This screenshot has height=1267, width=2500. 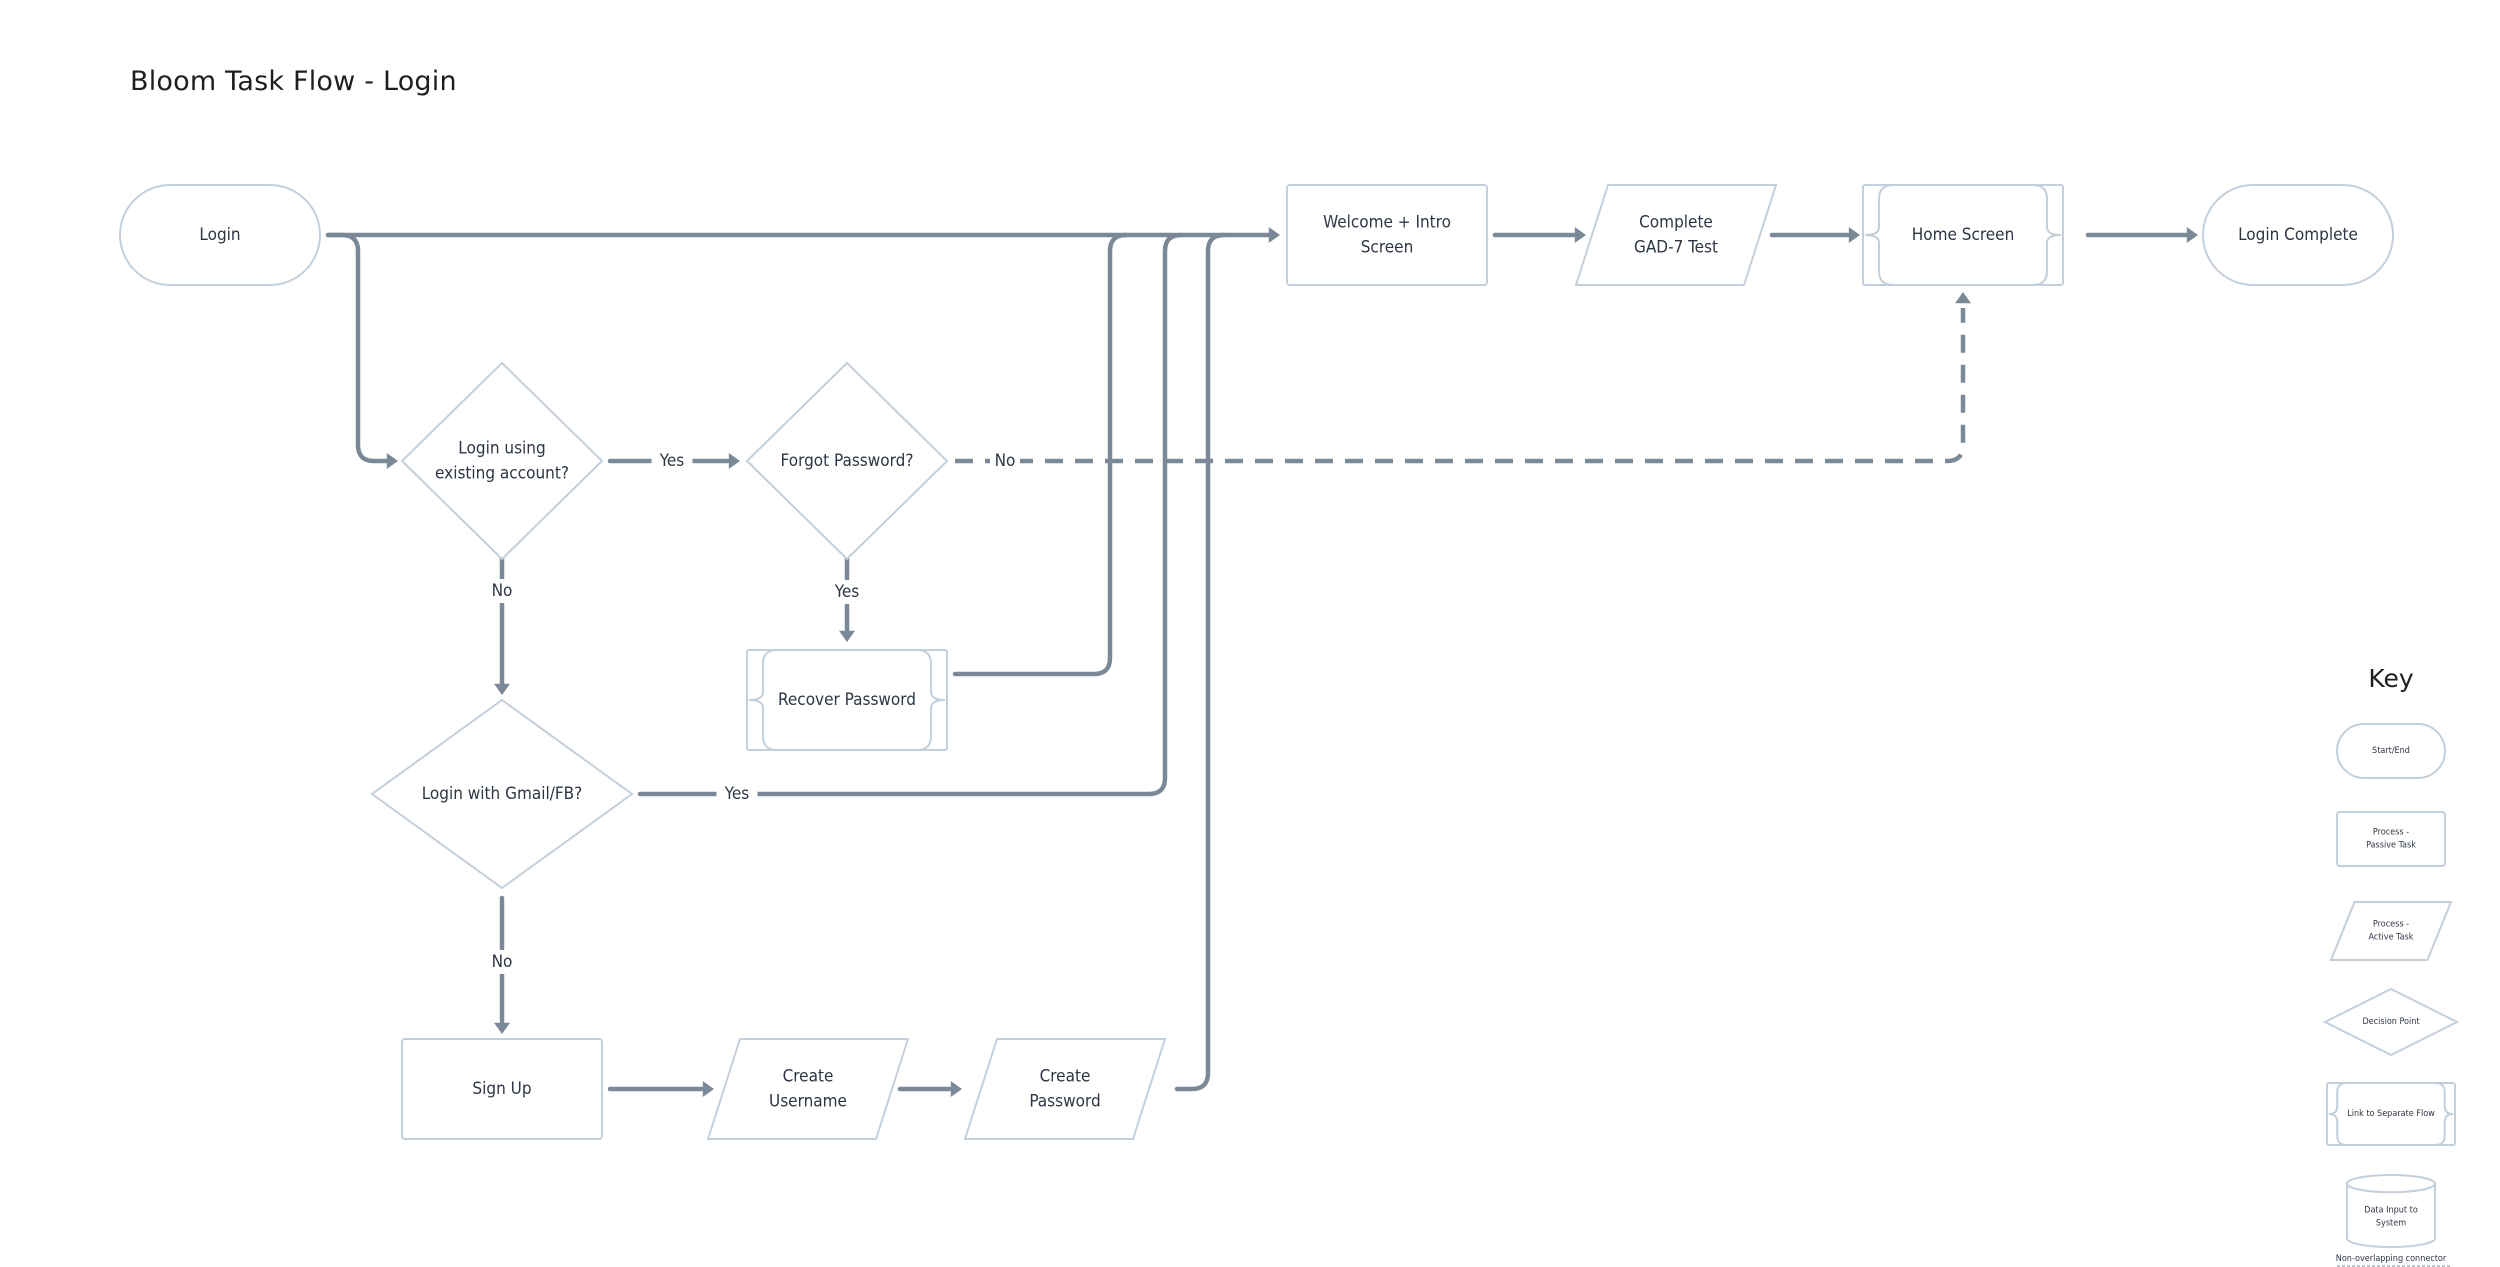 I want to click on connector-recover-password-to-welcome, so click(x=1040, y=454).